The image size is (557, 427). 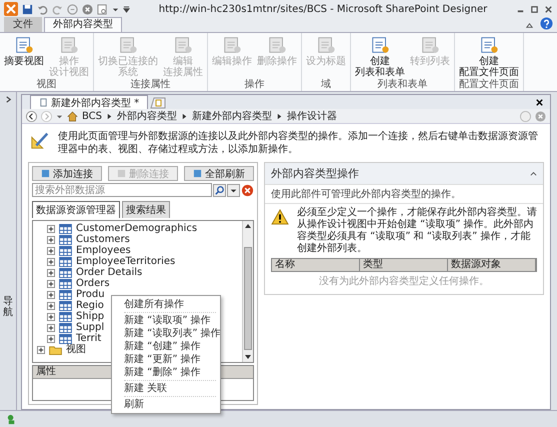 I want to click on tree-item: Territ, so click(x=89, y=338).